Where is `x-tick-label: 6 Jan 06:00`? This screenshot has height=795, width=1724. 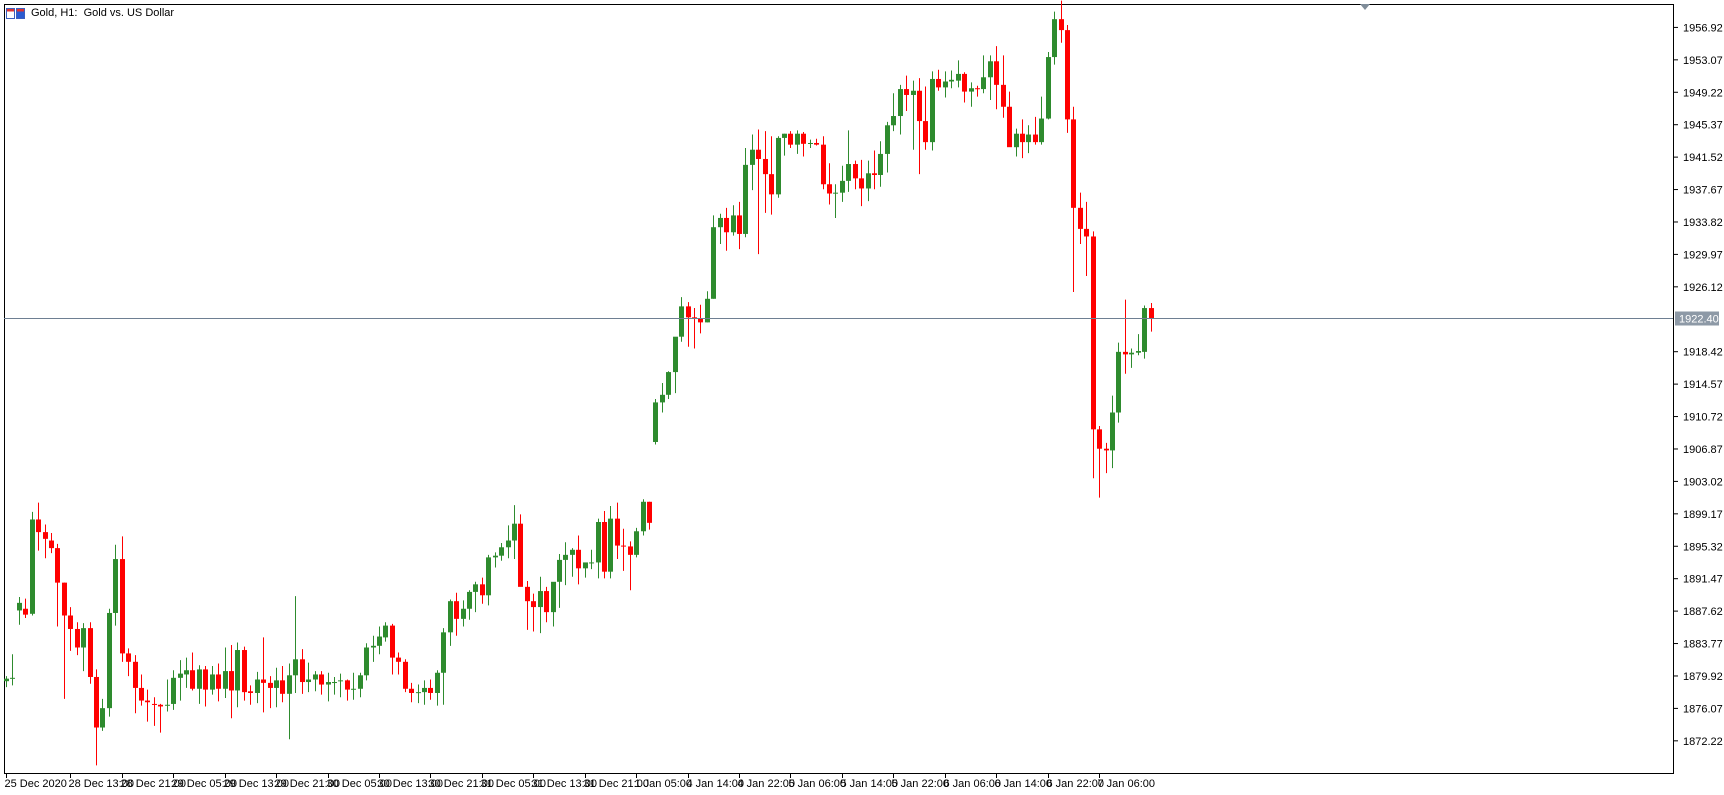
x-tick-label: 6 Jan 06:00 is located at coordinates (973, 784).